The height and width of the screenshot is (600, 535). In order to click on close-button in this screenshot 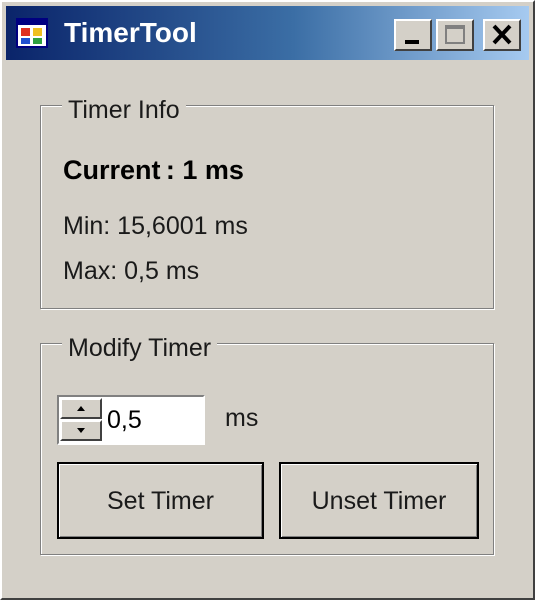, I will do `click(502, 35)`.